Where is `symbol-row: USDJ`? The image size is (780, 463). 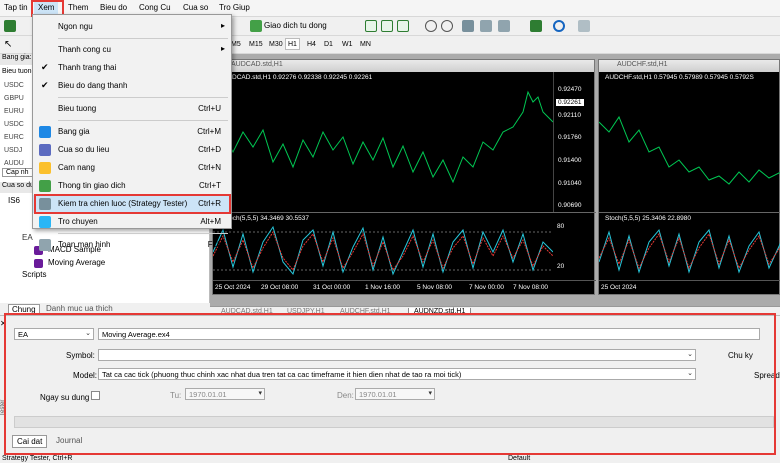 symbol-row: USDJ is located at coordinates (13, 150).